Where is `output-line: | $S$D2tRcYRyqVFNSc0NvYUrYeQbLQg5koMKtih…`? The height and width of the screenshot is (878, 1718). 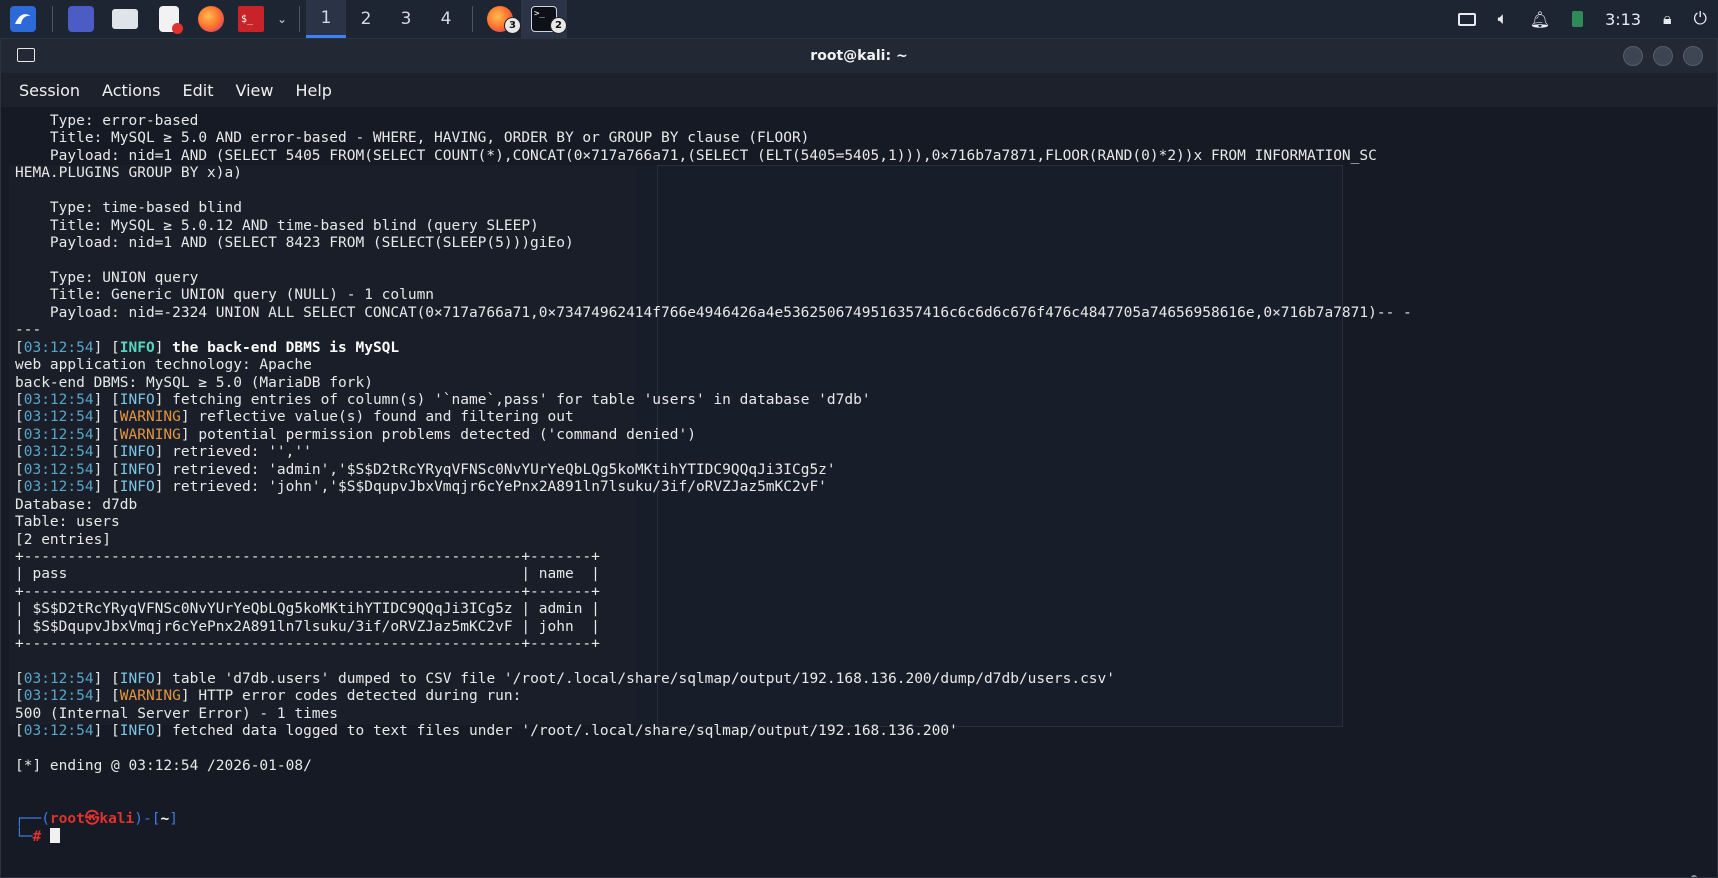 output-line: | $S$D2tRcYRyqVFNSc0NvYUrYeQbLQg5koMKtih… is located at coordinates (307, 609).